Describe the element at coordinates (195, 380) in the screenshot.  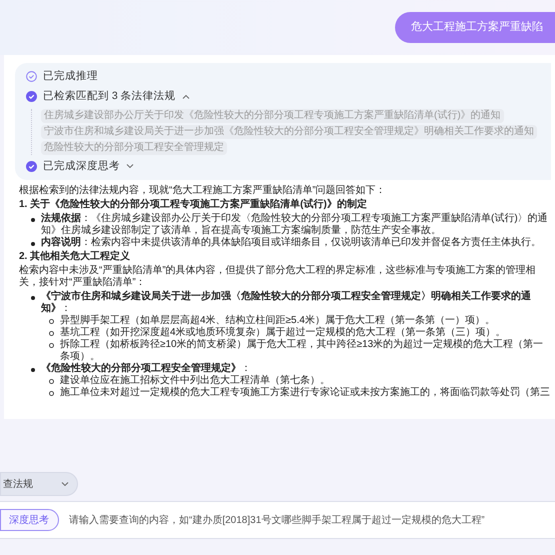
I see `sub-item-text: 建设单位应在施工招标文件中列出危大工程清单（第七条）。` at that location.